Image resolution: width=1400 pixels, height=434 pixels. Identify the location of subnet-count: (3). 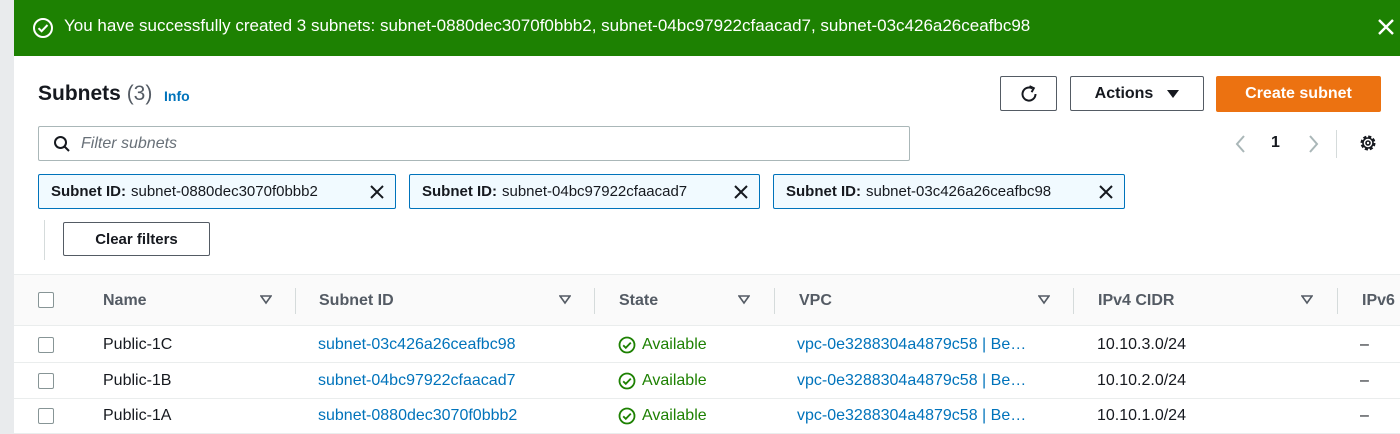
(139, 93).